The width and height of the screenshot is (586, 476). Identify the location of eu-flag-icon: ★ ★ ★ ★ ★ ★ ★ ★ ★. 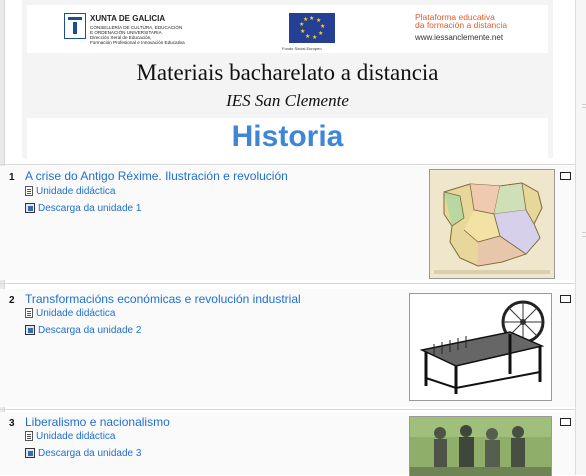
(312, 28).